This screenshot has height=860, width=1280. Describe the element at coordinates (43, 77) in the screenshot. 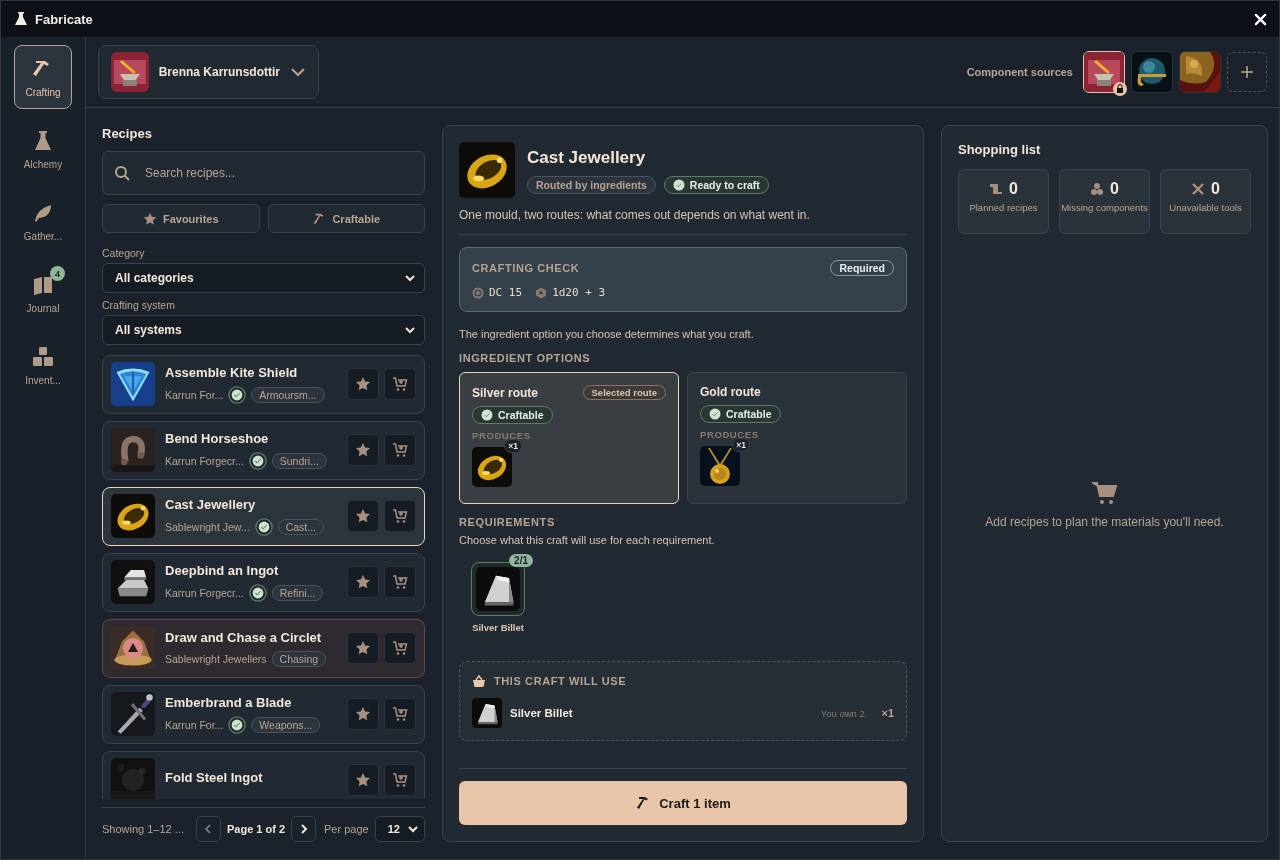

I see `nav-tab: Crafting` at that location.